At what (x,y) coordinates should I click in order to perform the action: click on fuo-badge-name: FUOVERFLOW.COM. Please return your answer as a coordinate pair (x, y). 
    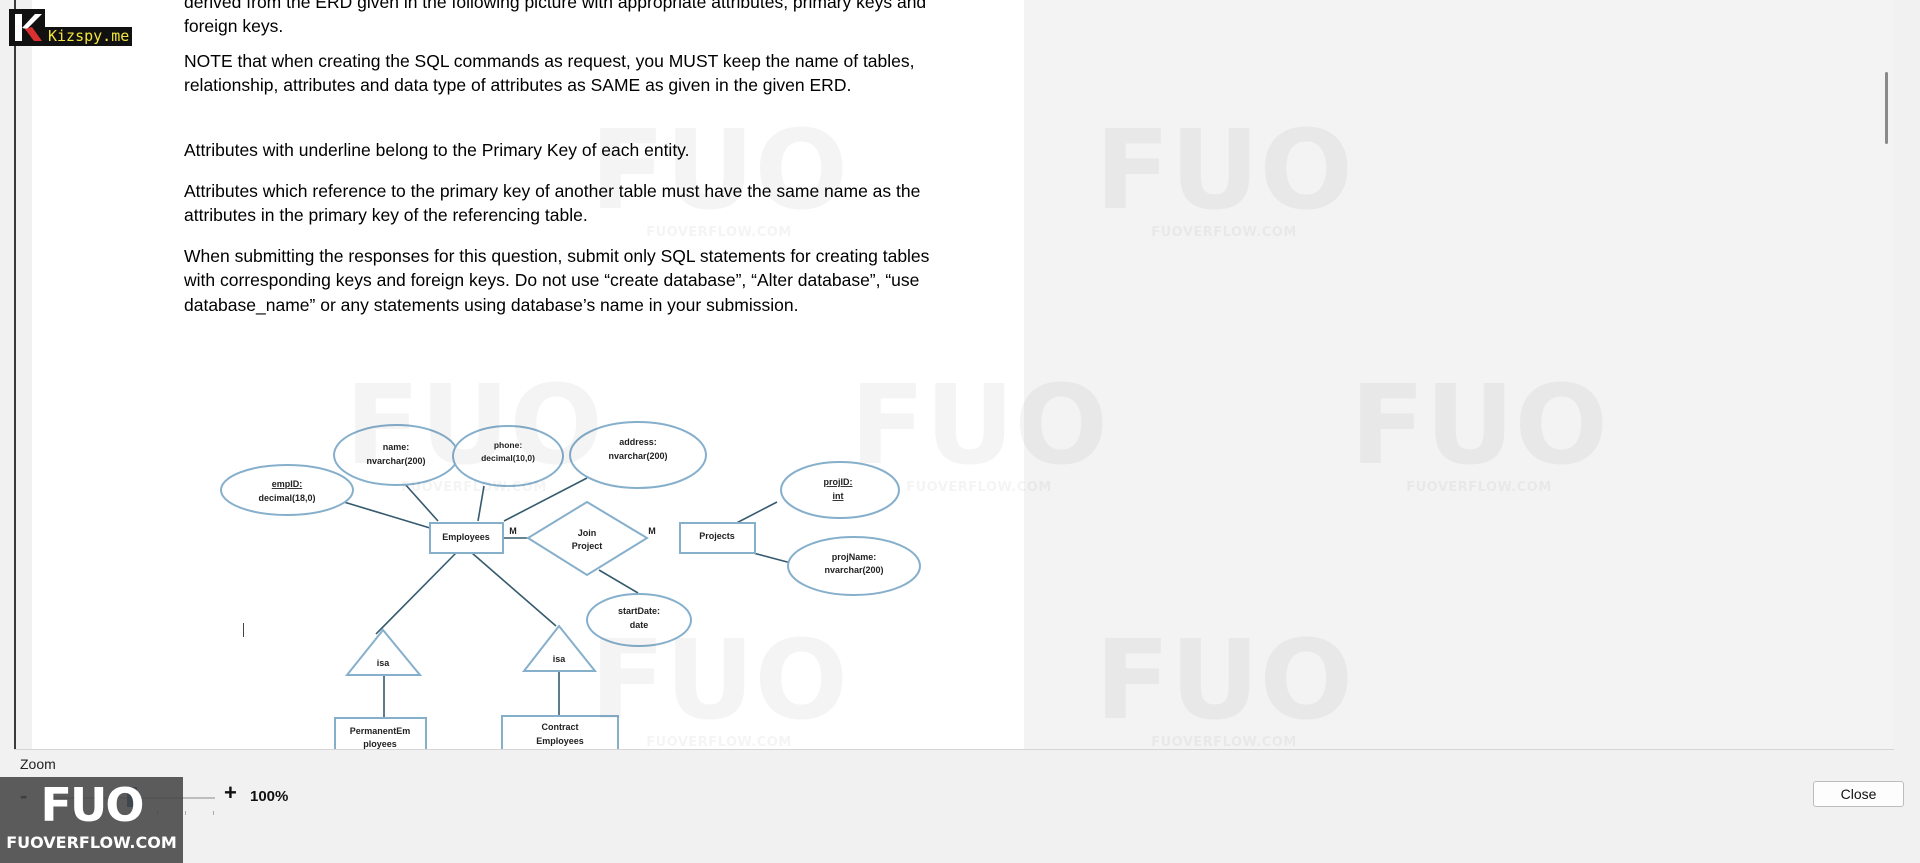
    Looking at the image, I should click on (91, 842).